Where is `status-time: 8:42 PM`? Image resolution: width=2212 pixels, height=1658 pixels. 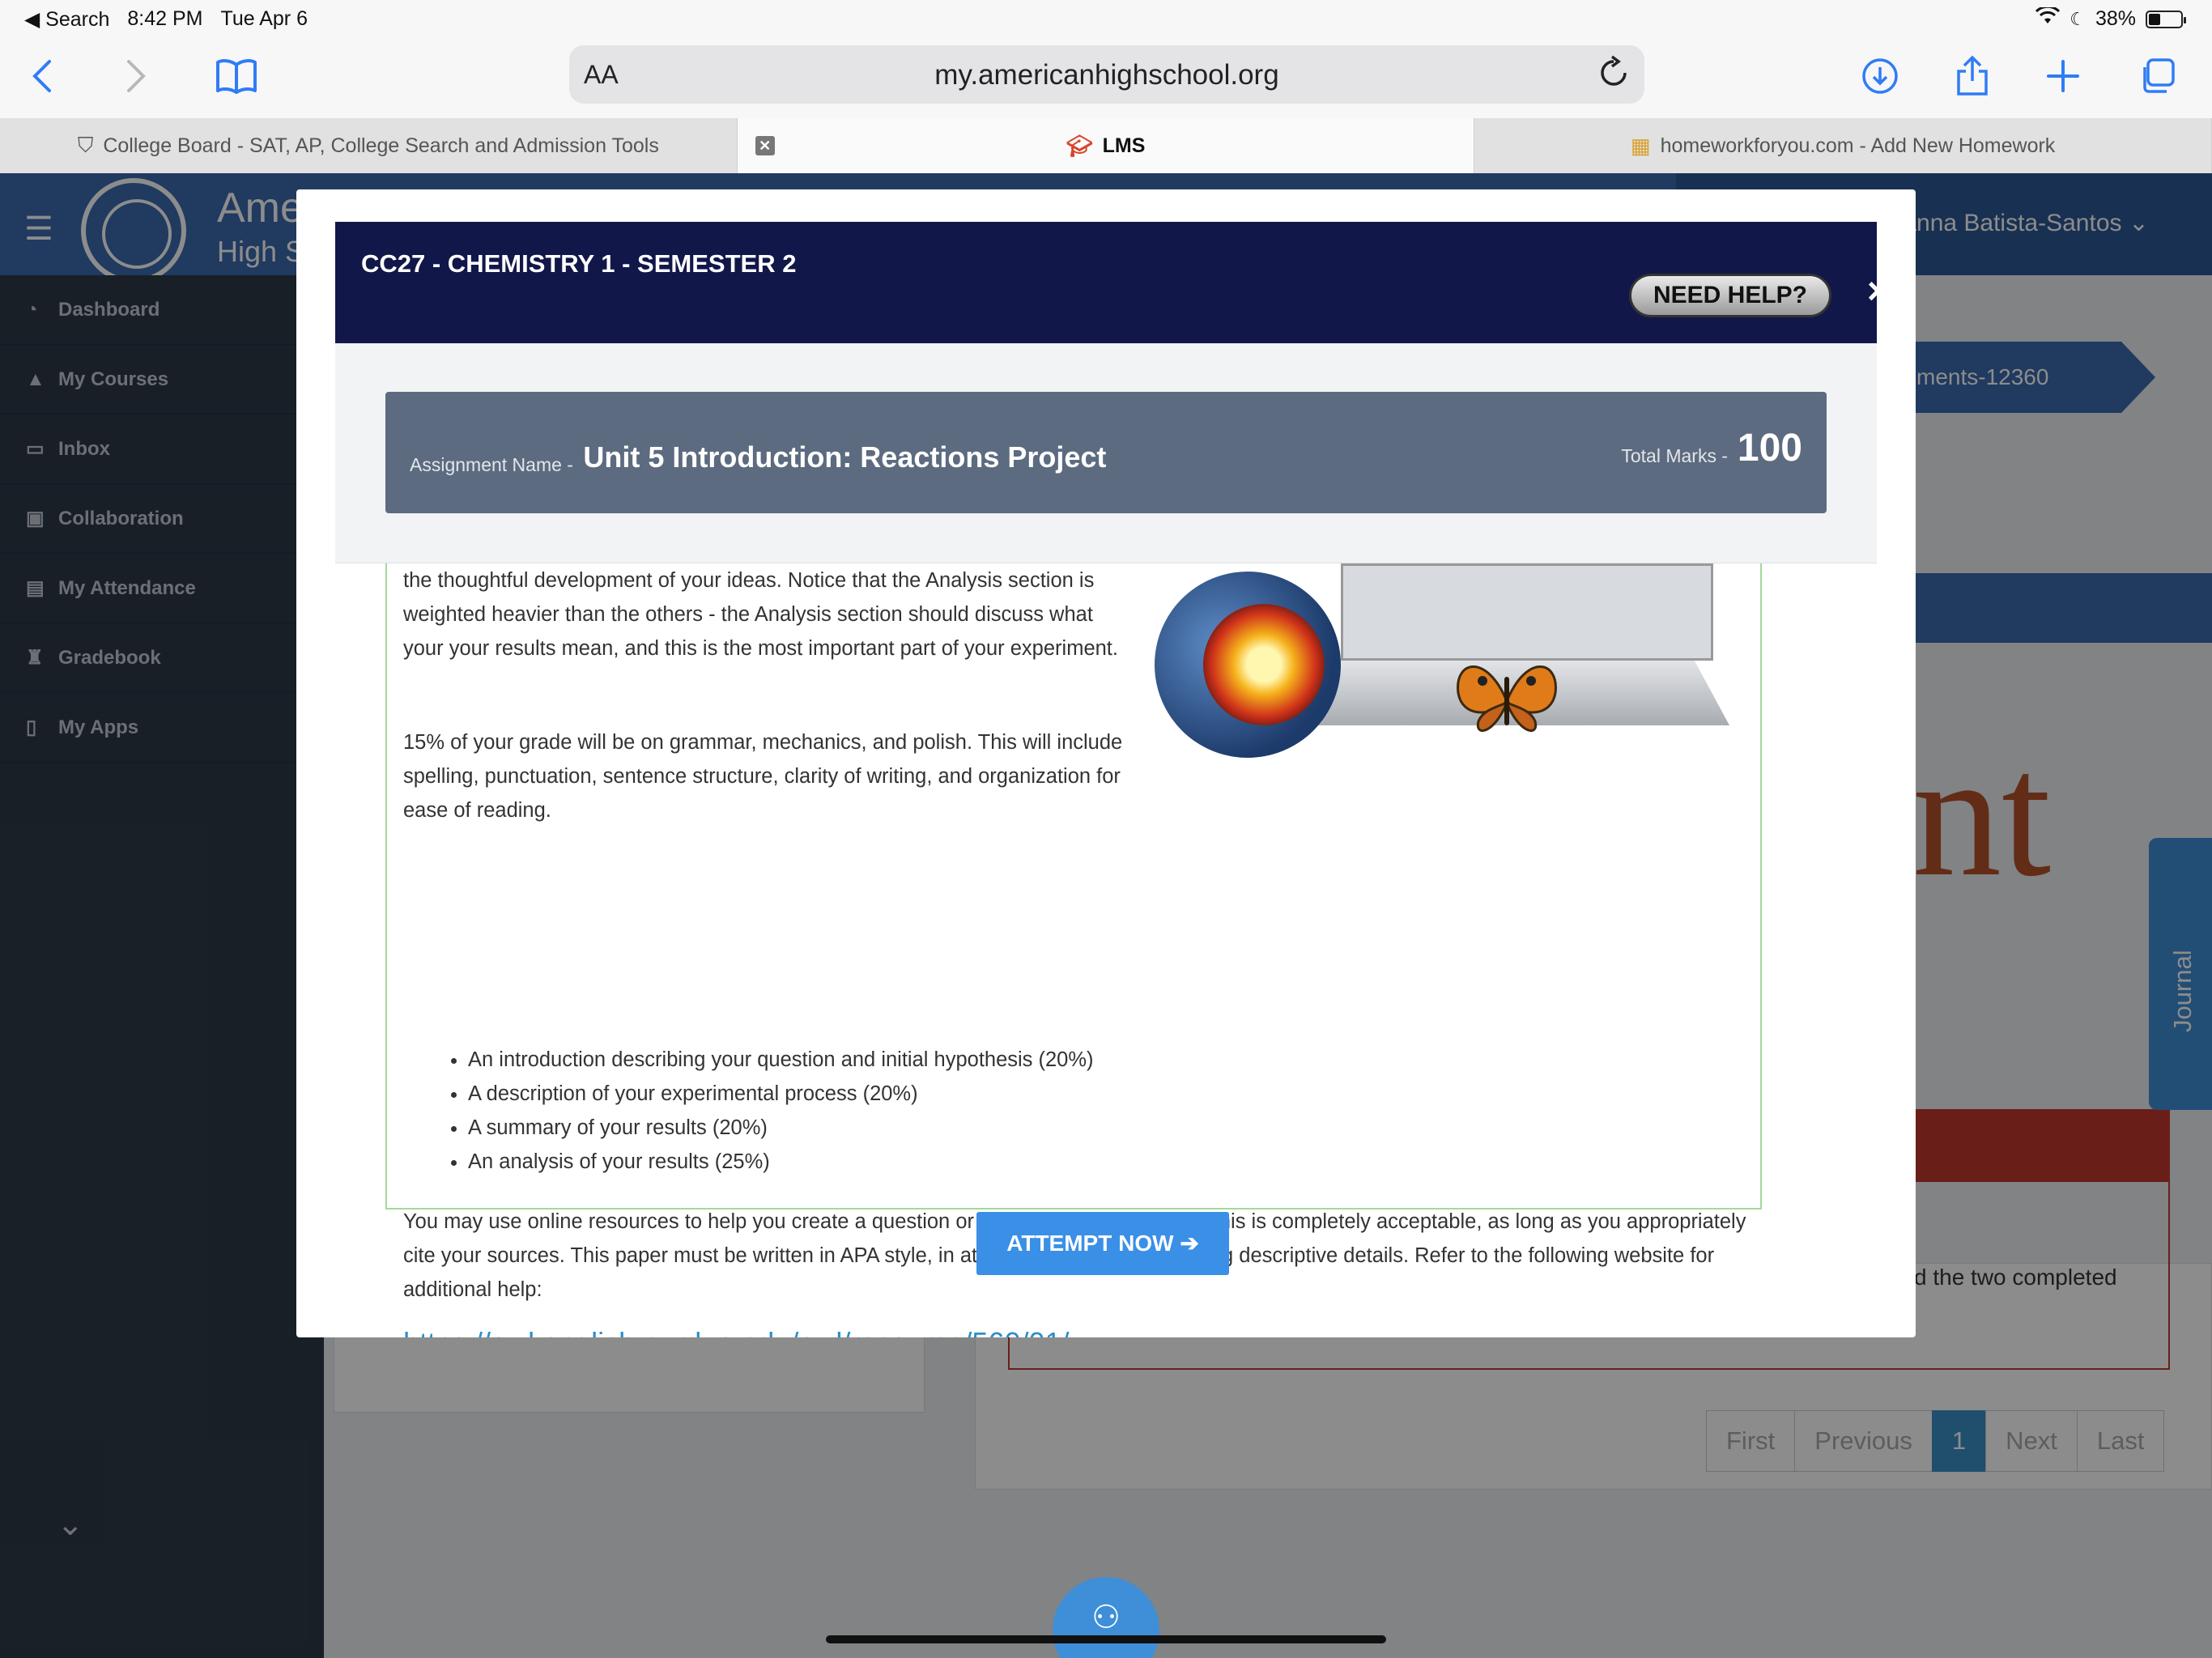
status-time: 8:42 PM is located at coordinates (165, 18).